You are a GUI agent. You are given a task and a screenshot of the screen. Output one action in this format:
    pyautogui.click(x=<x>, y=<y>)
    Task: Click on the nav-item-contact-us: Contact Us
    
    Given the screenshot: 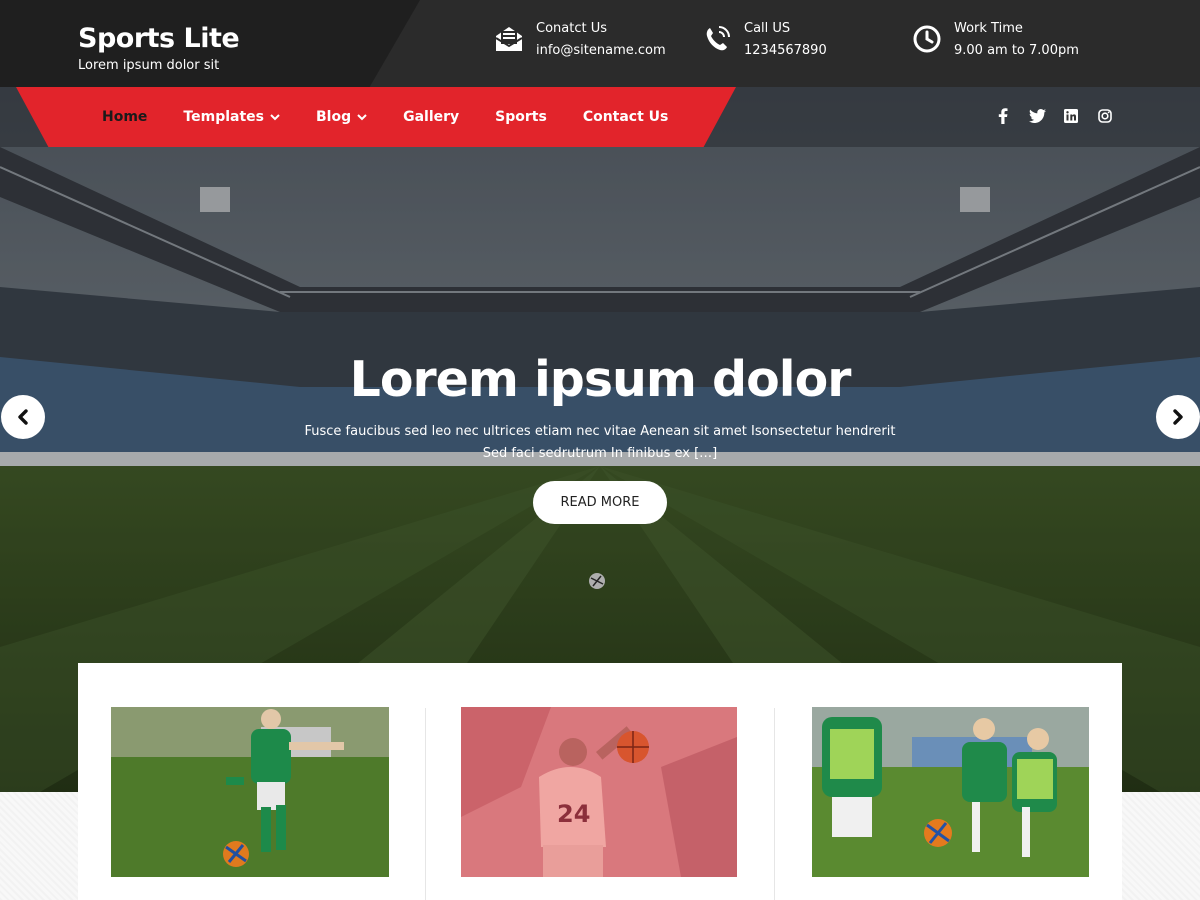 What is the action you would take?
    pyautogui.click(x=626, y=117)
    